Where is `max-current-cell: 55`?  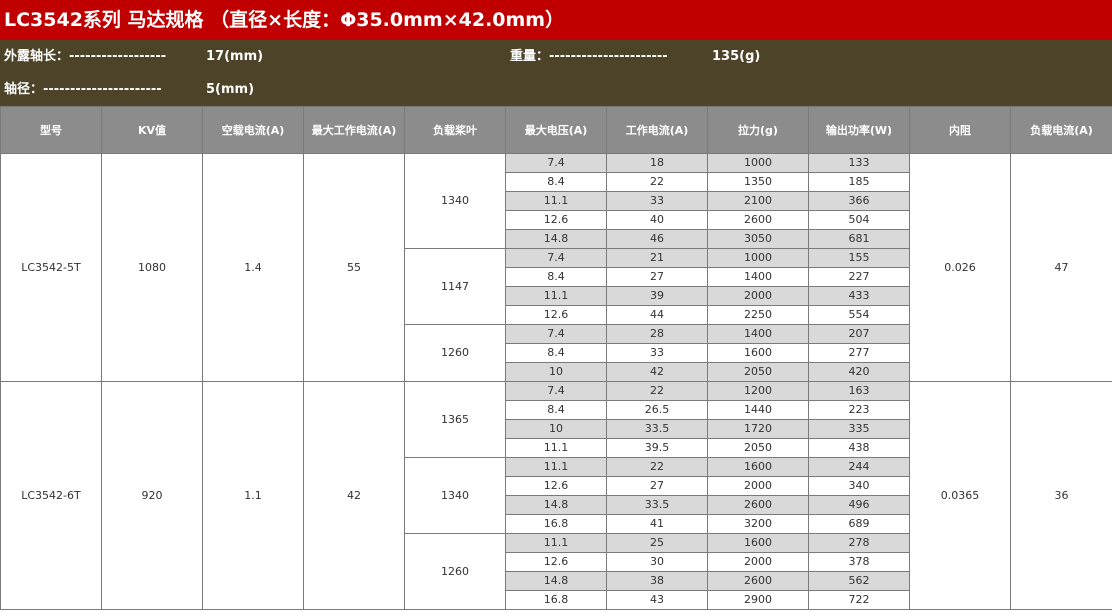 max-current-cell: 55 is located at coordinates (354, 267).